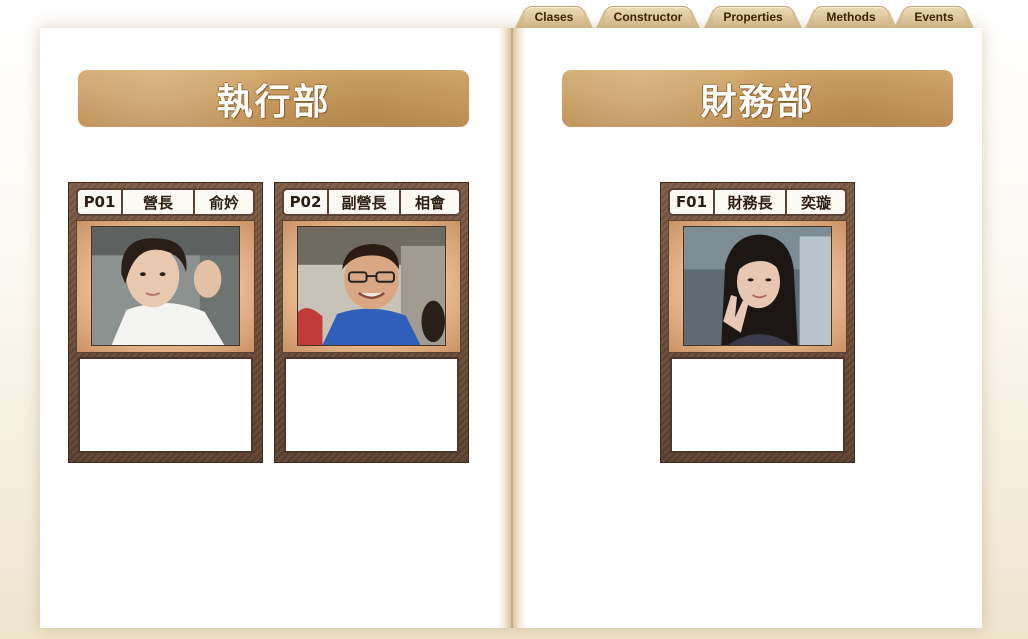 Image resolution: width=1028 pixels, height=639 pixels. Describe the element at coordinates (751, 202) in the screenshot. I see `member-role: 財務長` at that location.